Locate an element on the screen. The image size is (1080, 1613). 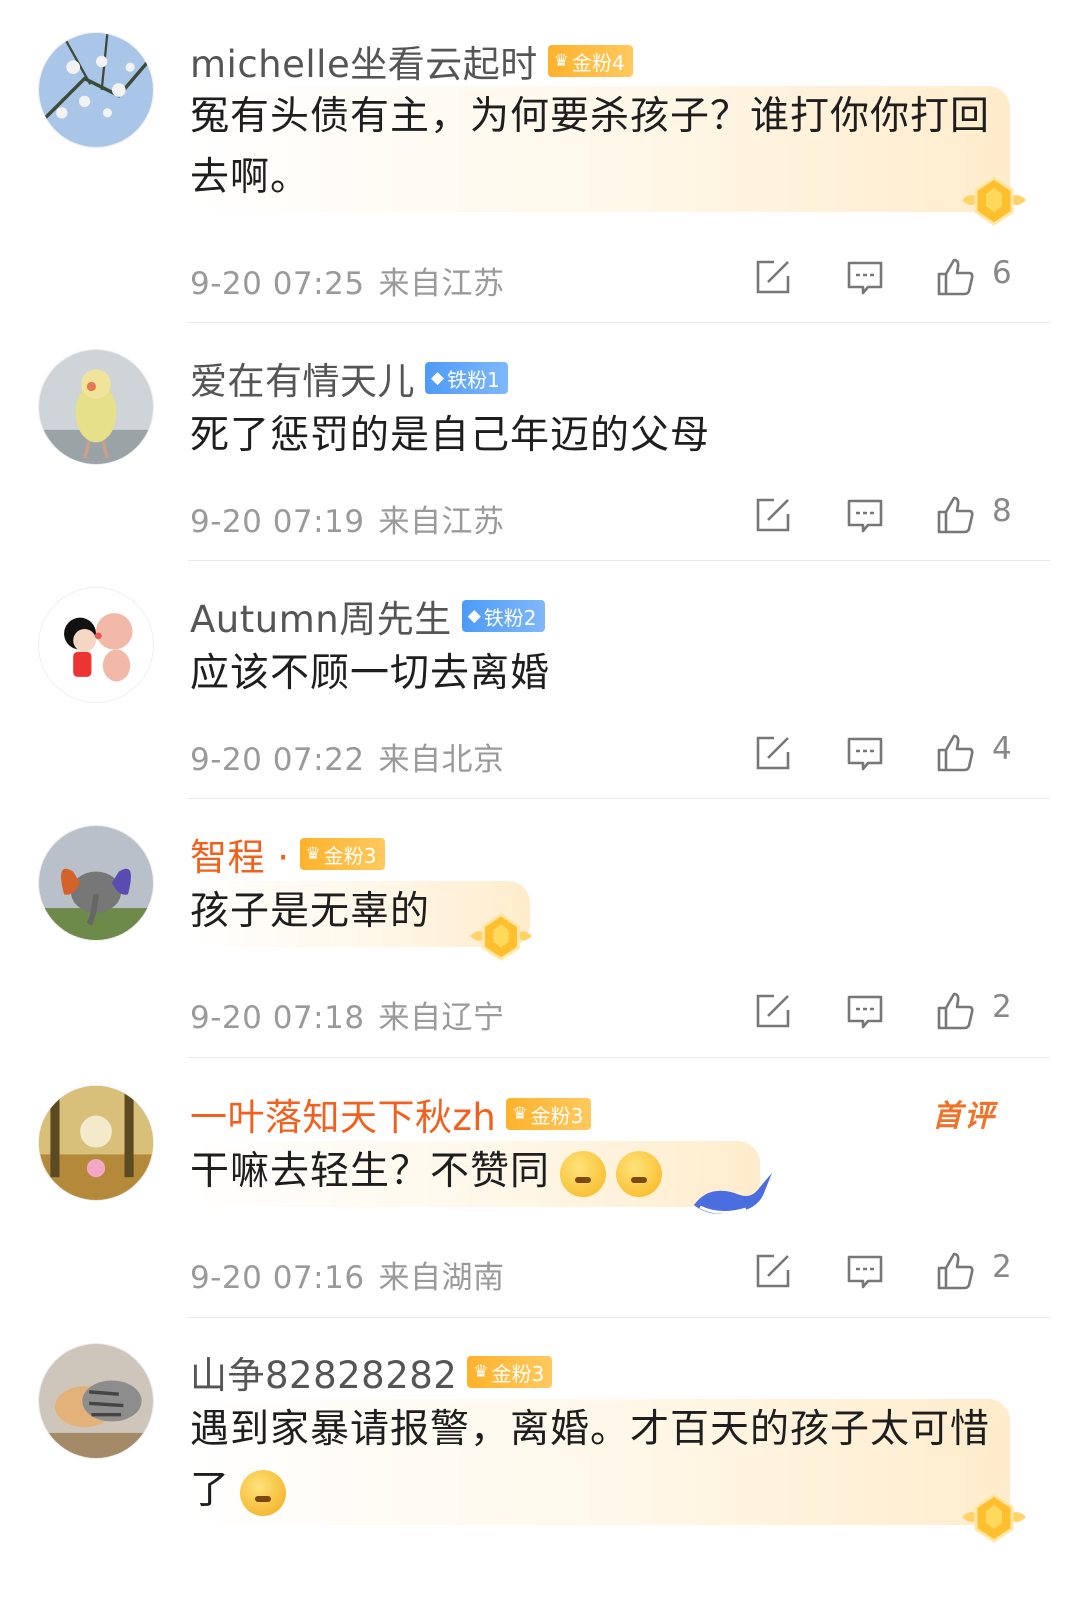
fan-badge: ◆ 铁粉2 is located at coordinates (503, 616).